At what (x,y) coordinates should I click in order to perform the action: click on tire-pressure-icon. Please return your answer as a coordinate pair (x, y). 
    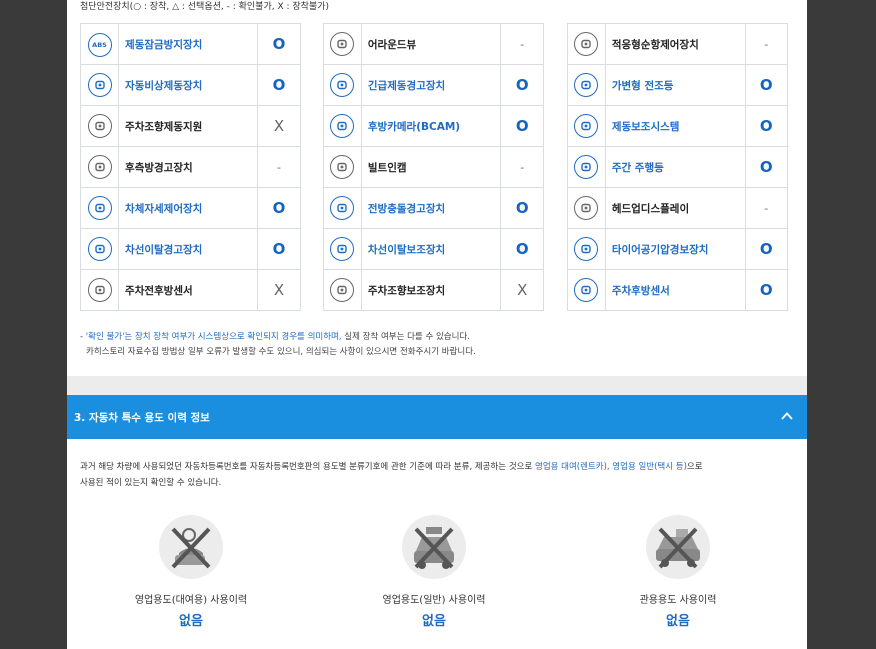
    Looking at the image, I should click on (586, 249).